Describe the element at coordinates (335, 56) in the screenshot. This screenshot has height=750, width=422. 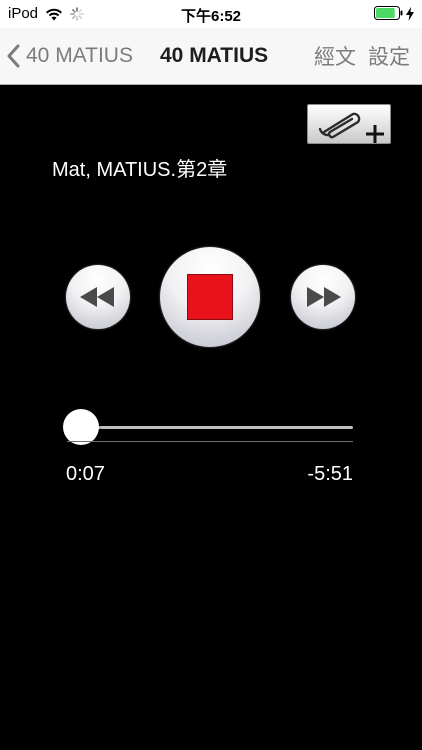
I see `scripture-button: 經文` at that location.